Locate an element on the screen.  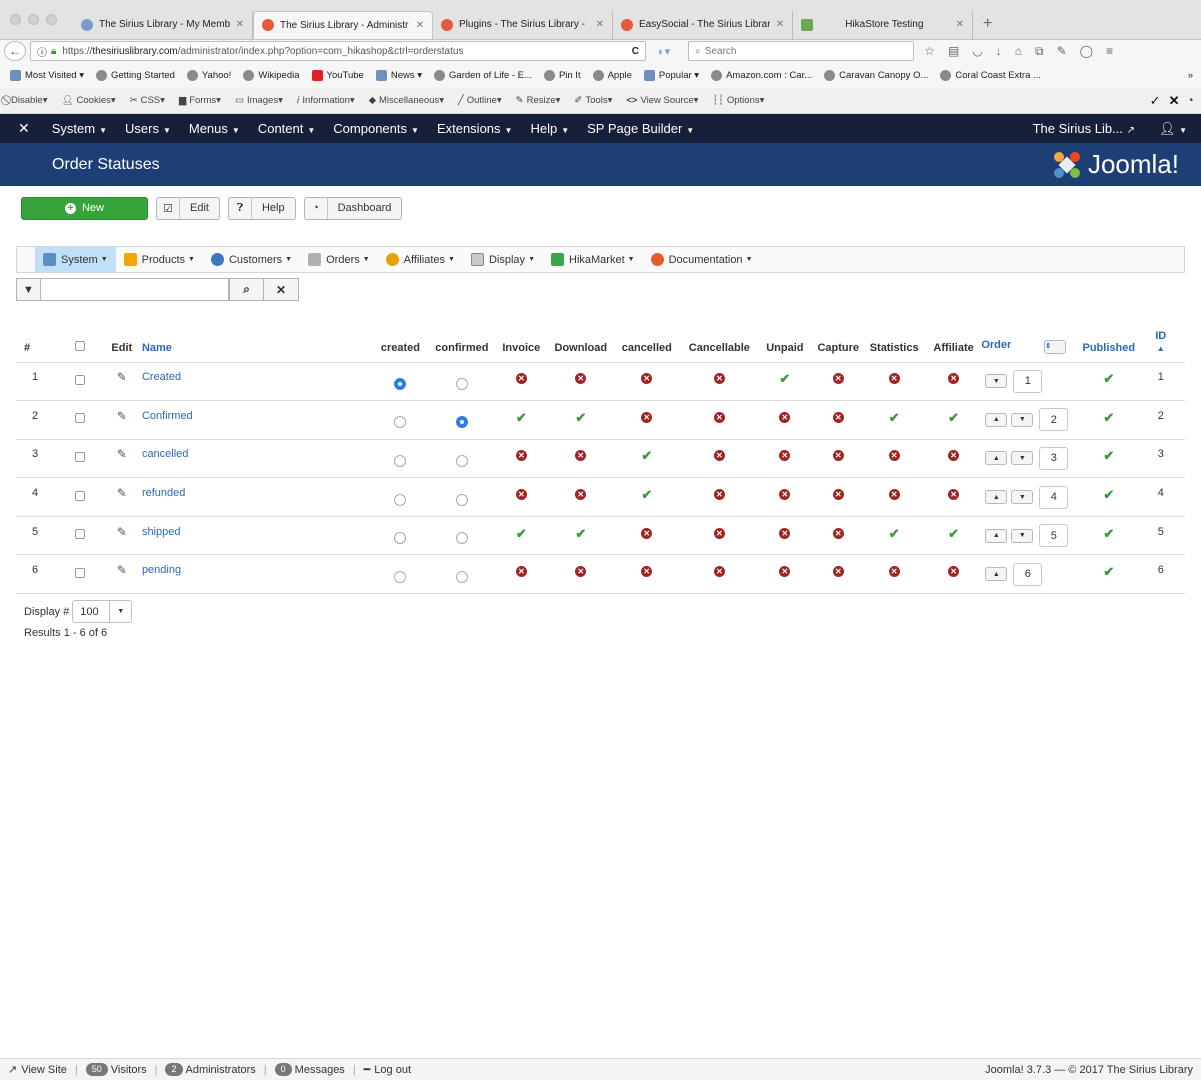
download-icon: ↓ is located at coordinates (999, 51).